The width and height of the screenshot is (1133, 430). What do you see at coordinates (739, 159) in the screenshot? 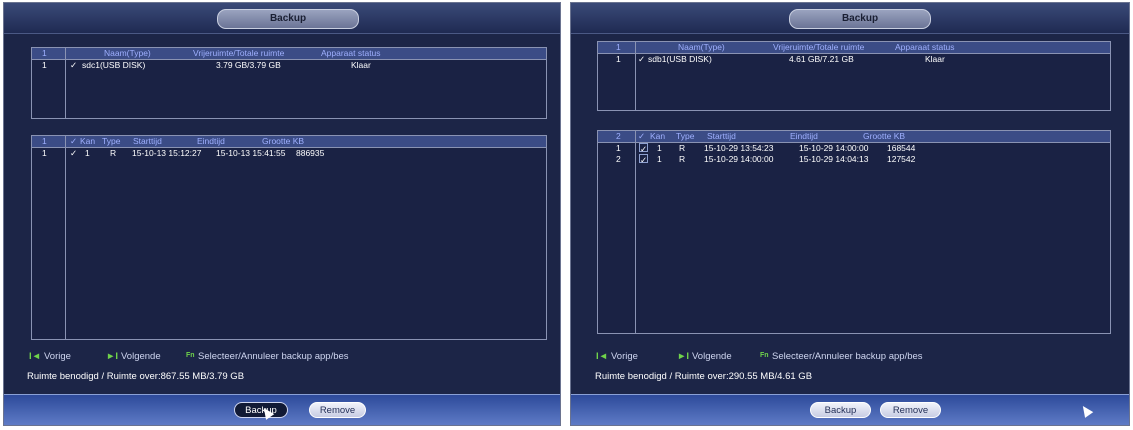
I see `file-row-start: 15-10-29 14:00:00` at bounding box center [739, 159].